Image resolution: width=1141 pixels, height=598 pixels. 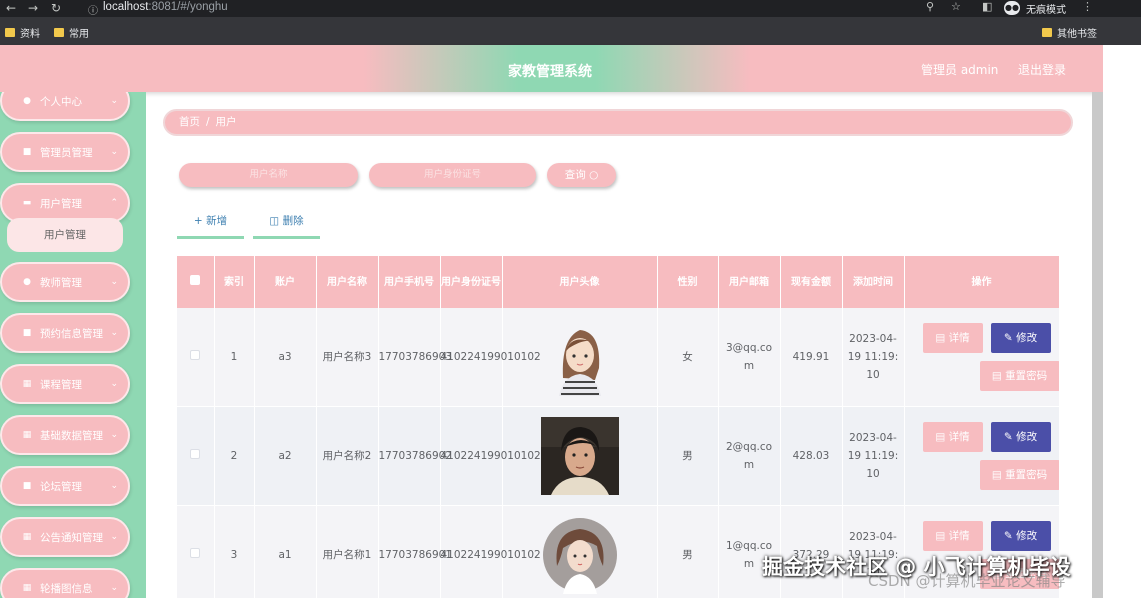 What do you see at coordinates (65, 384) in the screenshot?
I see `sidebar-item-course-manage: ▦ 课程管理 ⌄` at bounding box center [65, 384].